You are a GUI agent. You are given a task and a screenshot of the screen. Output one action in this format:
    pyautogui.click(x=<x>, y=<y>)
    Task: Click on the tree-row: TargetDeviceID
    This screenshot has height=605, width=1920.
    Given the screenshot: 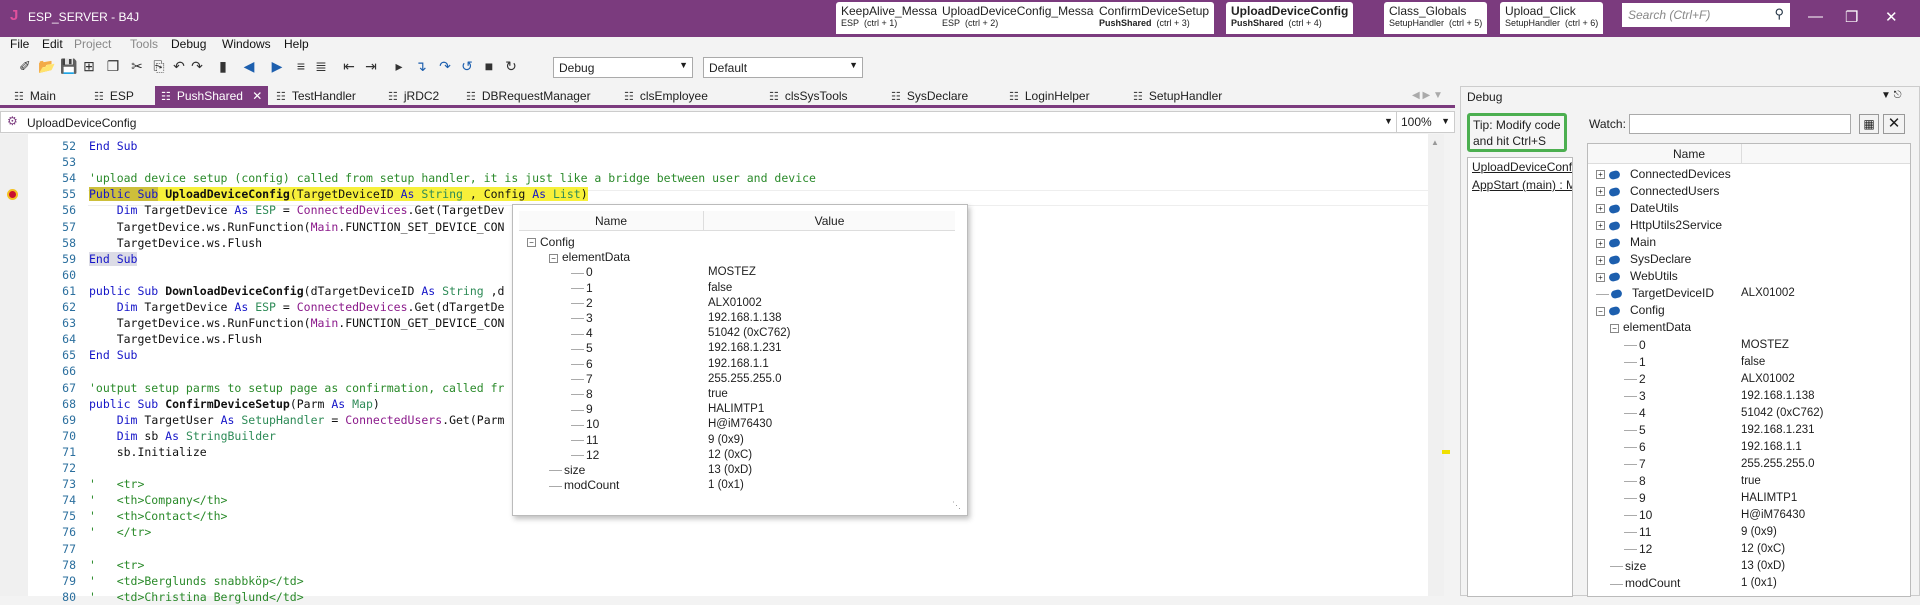 What is the action you would take?
    pyautogui.click(x=1655, y=293)
    